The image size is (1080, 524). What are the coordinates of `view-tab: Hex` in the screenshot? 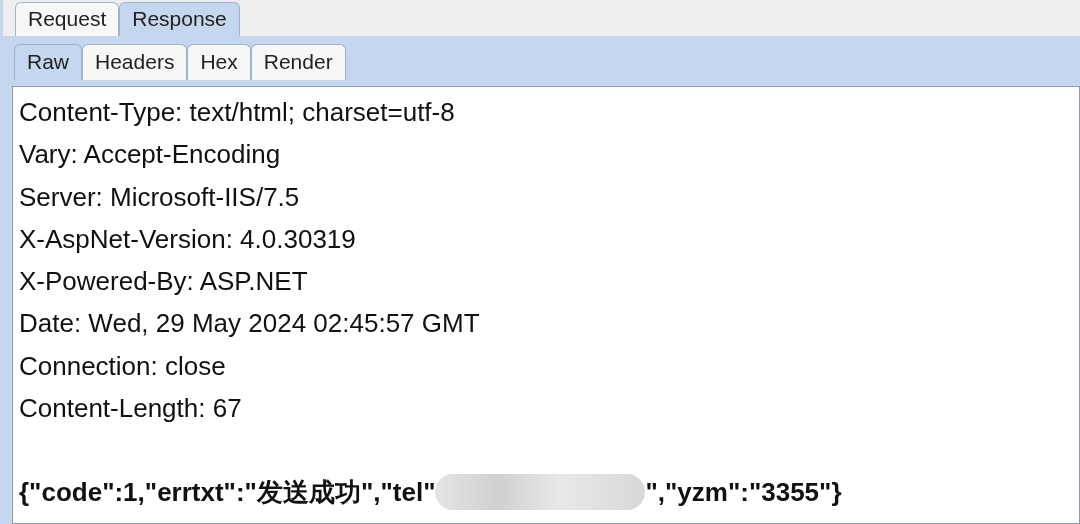 It's located at (219, 62).